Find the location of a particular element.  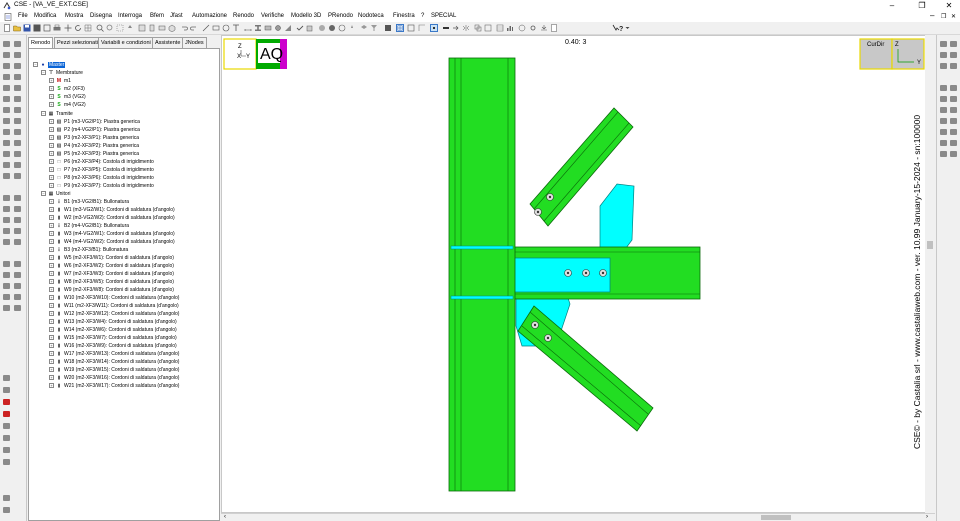

tool-profile-icon is located at coordinates (17, 231).